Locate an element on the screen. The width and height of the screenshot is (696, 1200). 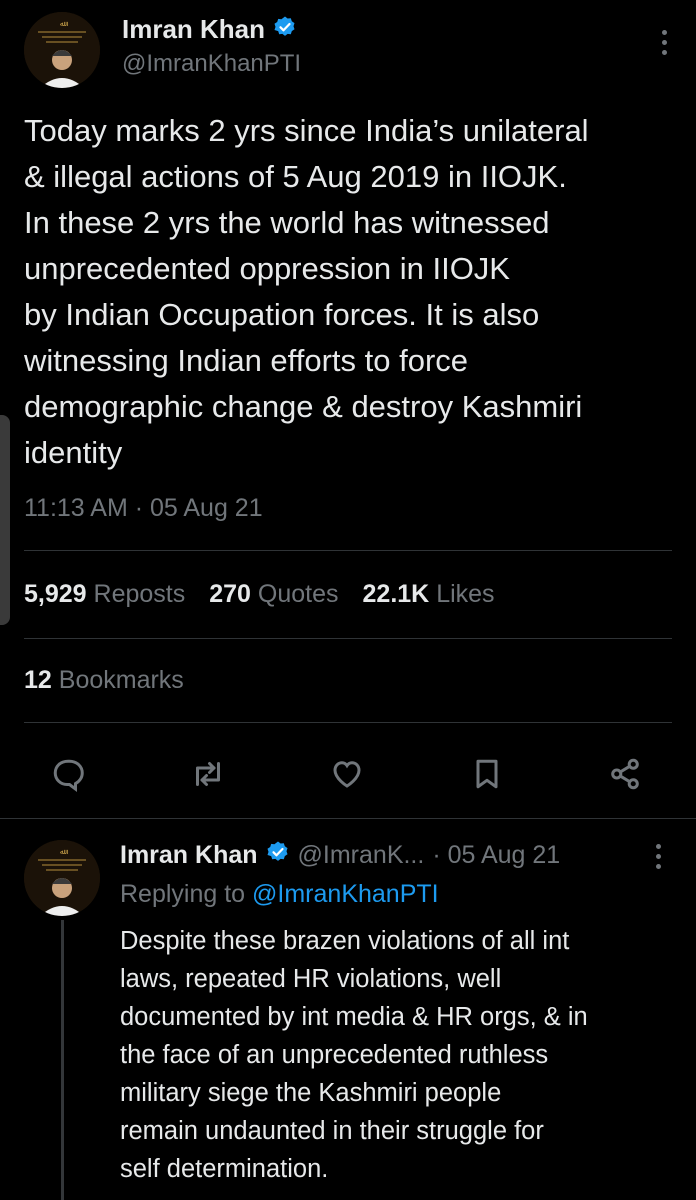
reposts-stat: 5,929 Reposts is located at coordinates (104, 594).